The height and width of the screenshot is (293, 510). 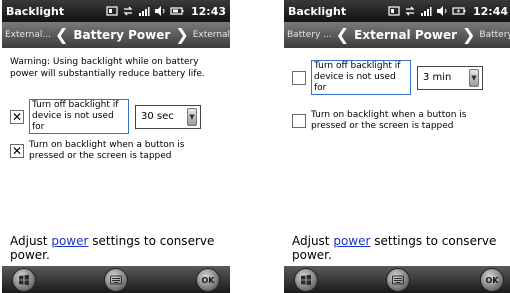 I want to click on page-title: Battery Power, so click(x=122, y=35).